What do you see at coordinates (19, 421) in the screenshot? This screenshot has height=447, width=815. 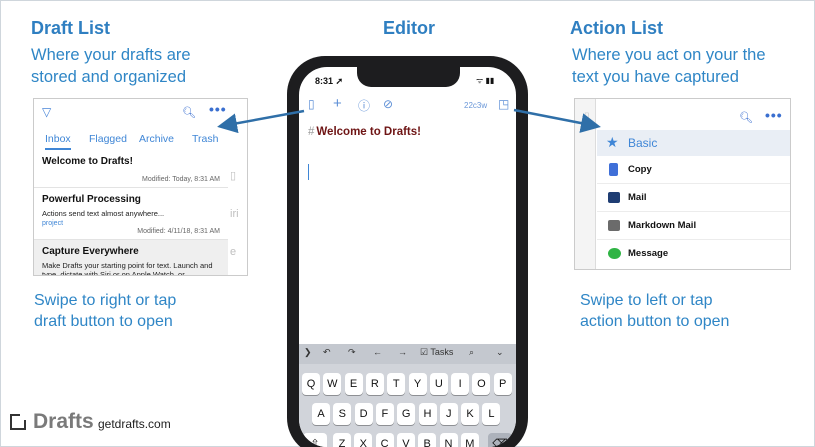 I see `drafts-logo-icon` at bounding box center [19, 421].